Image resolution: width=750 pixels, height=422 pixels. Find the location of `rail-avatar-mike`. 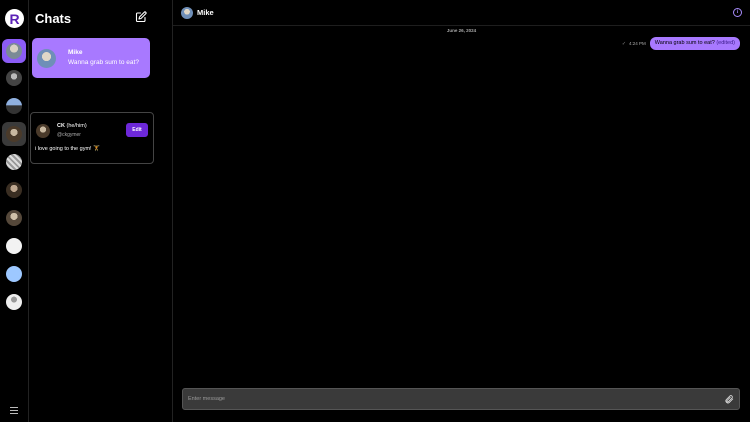

rail-avatar-mike is located at coordinates (14, 51).